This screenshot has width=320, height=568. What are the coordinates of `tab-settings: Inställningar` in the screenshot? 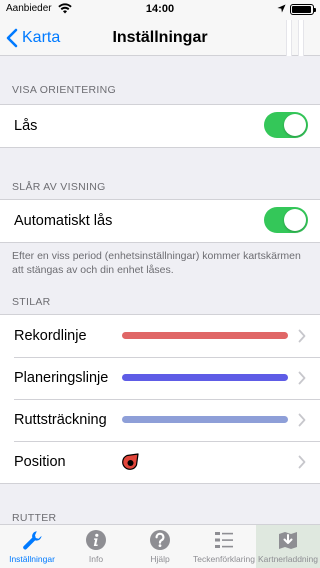 It's located at (32, 546).